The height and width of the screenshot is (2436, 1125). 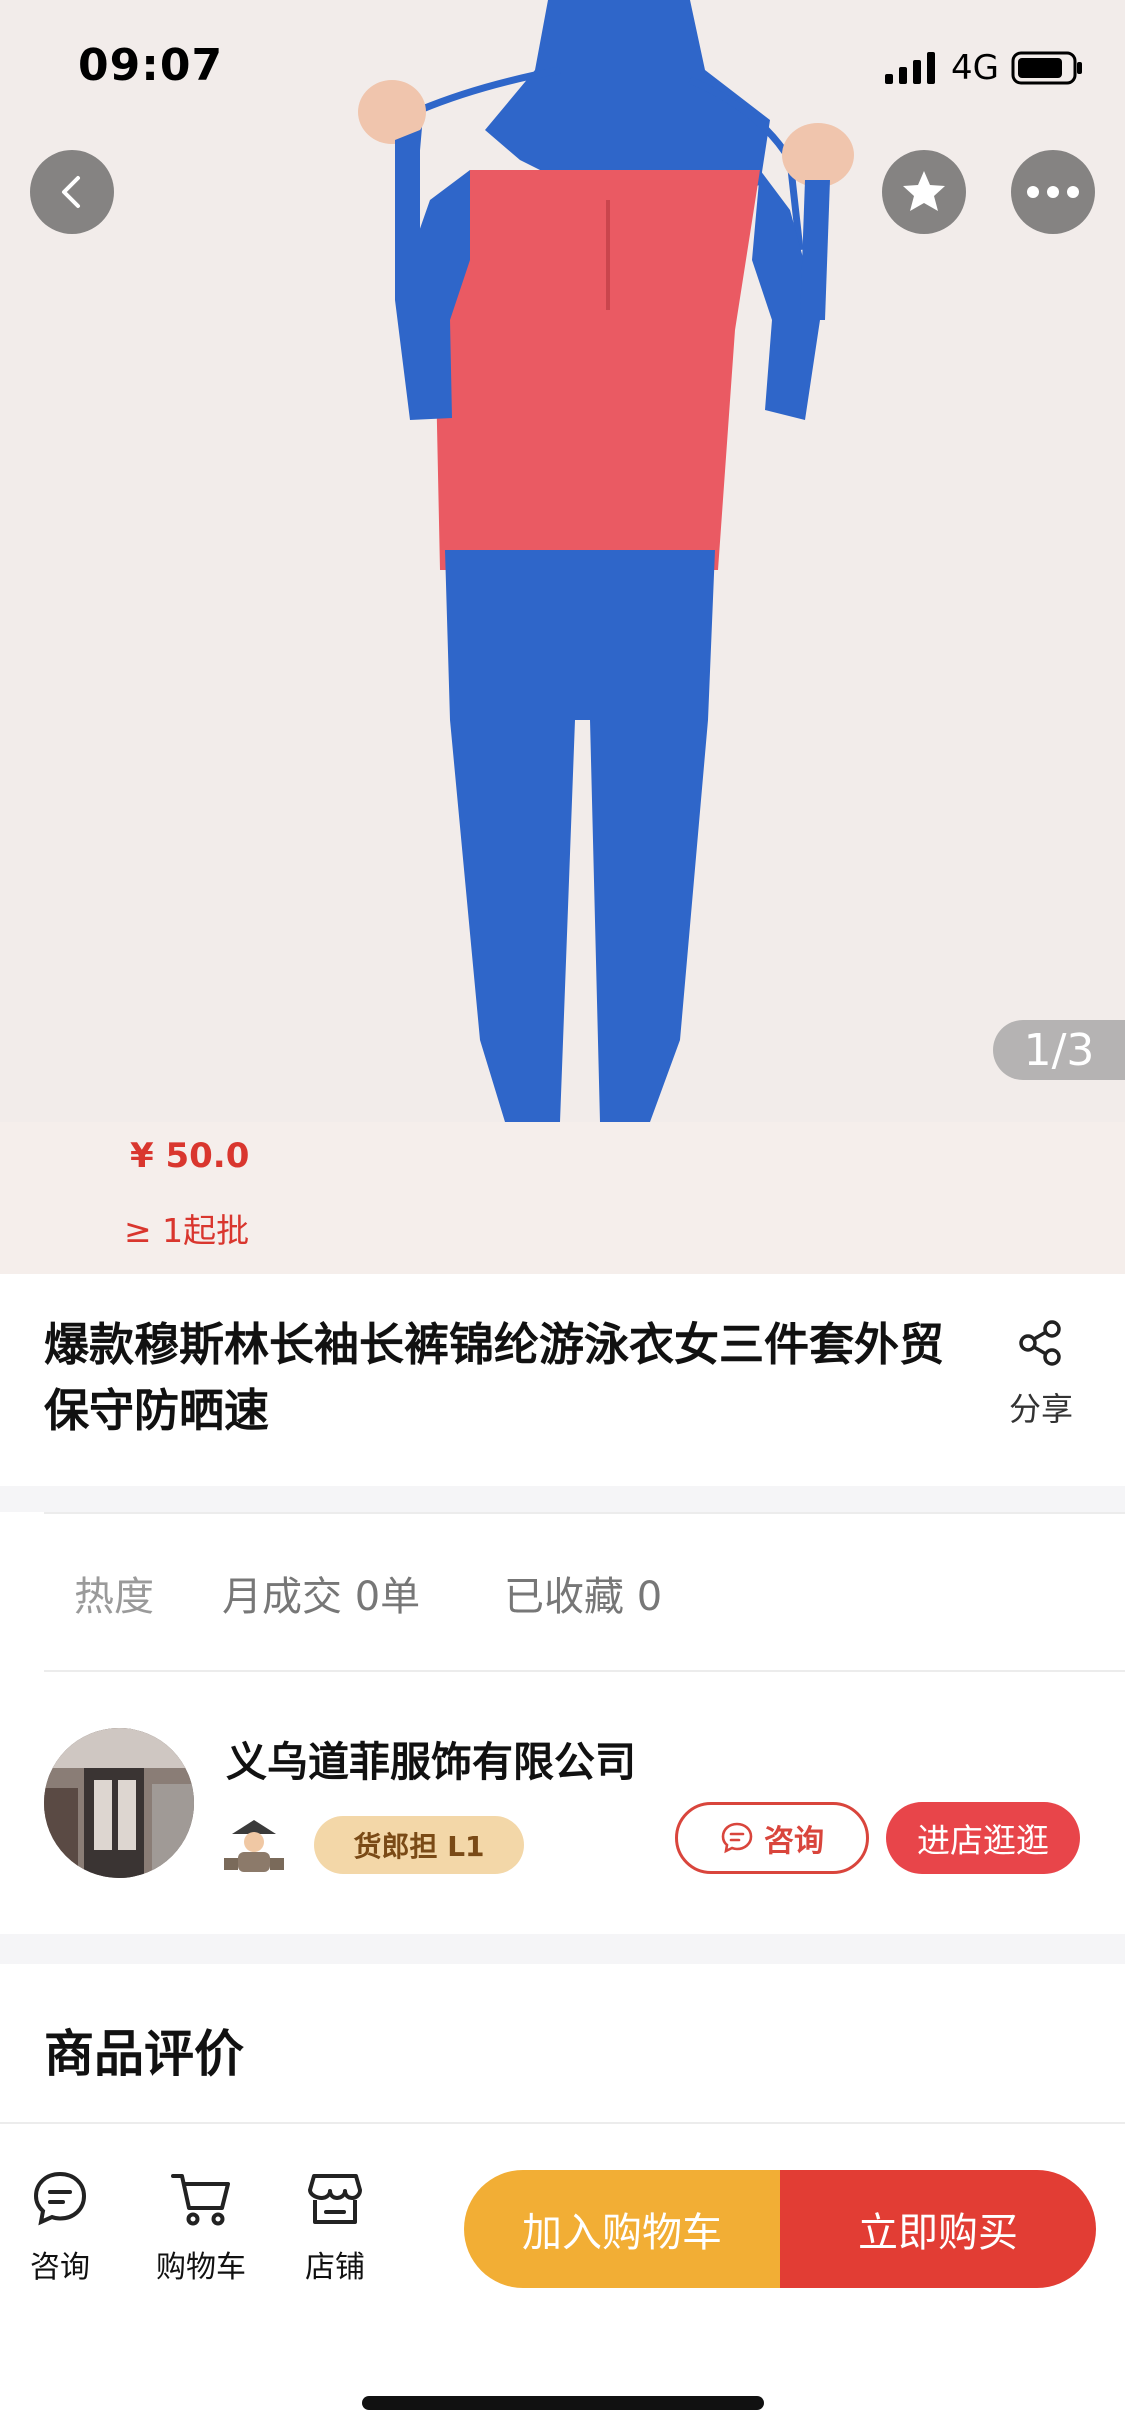 I want to click on share-label: 分享, so click(x=1040, y=1409).